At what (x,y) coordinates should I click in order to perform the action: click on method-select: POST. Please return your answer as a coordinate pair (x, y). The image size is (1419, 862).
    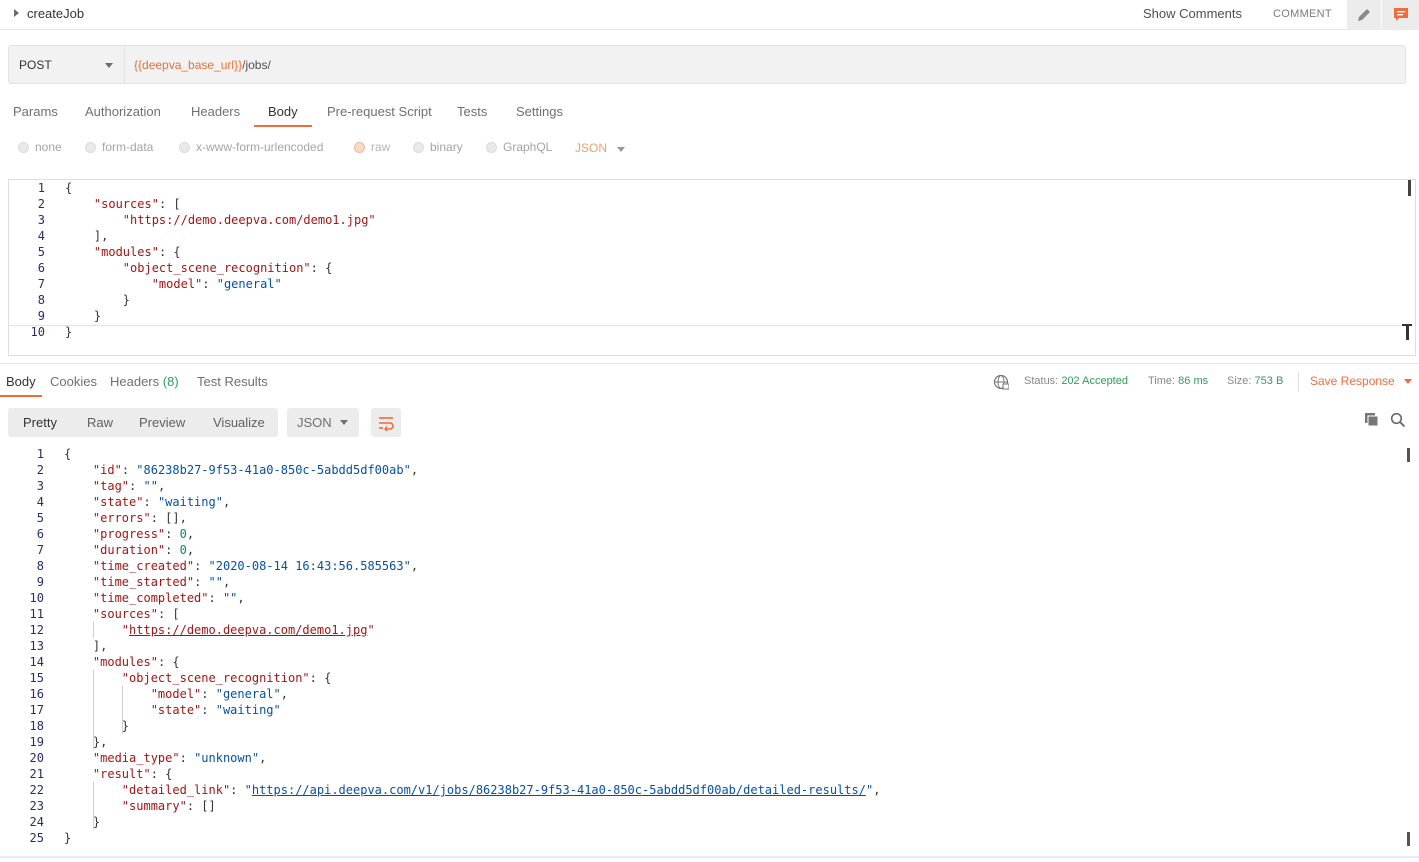
    Looking at the image, I should click on (67, 64).